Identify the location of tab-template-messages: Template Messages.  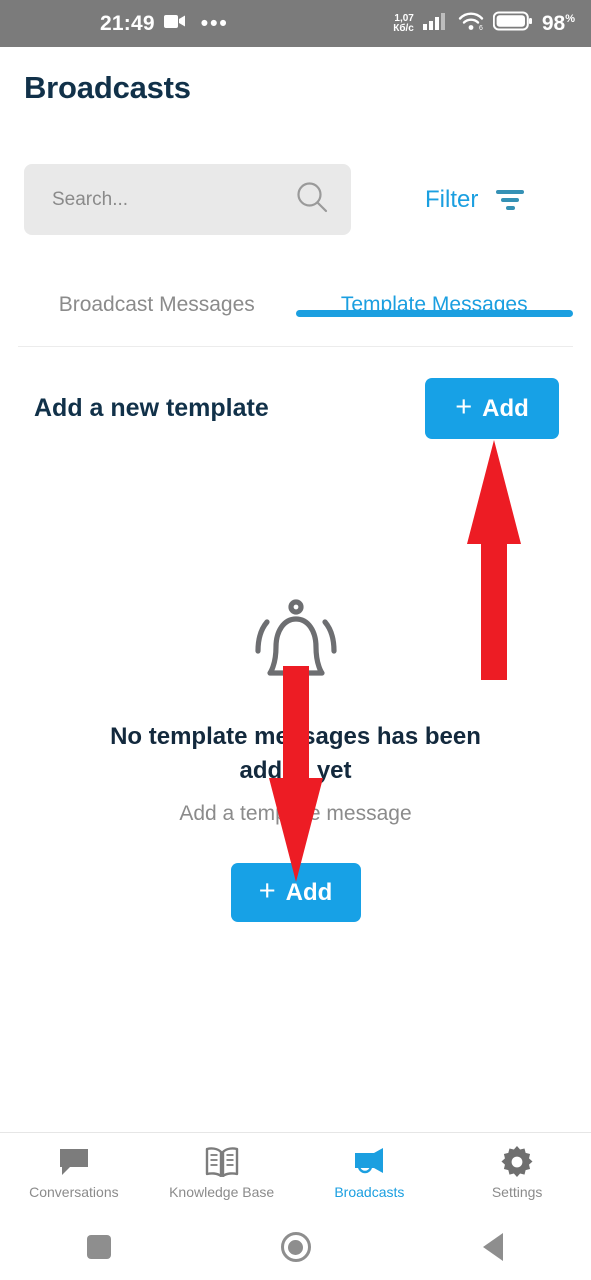
(434, 301).